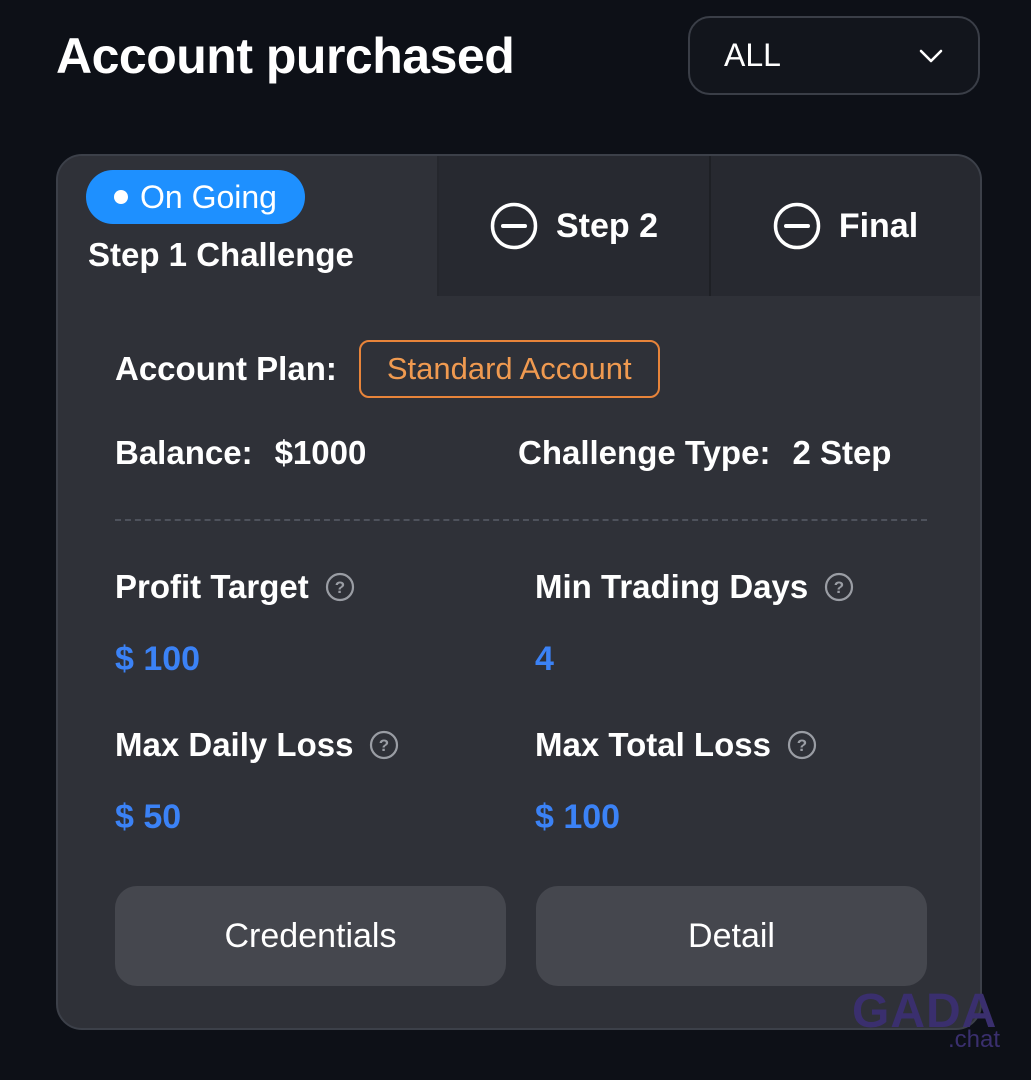 Image resolution: width=1031 pixels, height=1080 pixels. I want to click on watermark-logo: GADA .chat, so click(927, 1021).